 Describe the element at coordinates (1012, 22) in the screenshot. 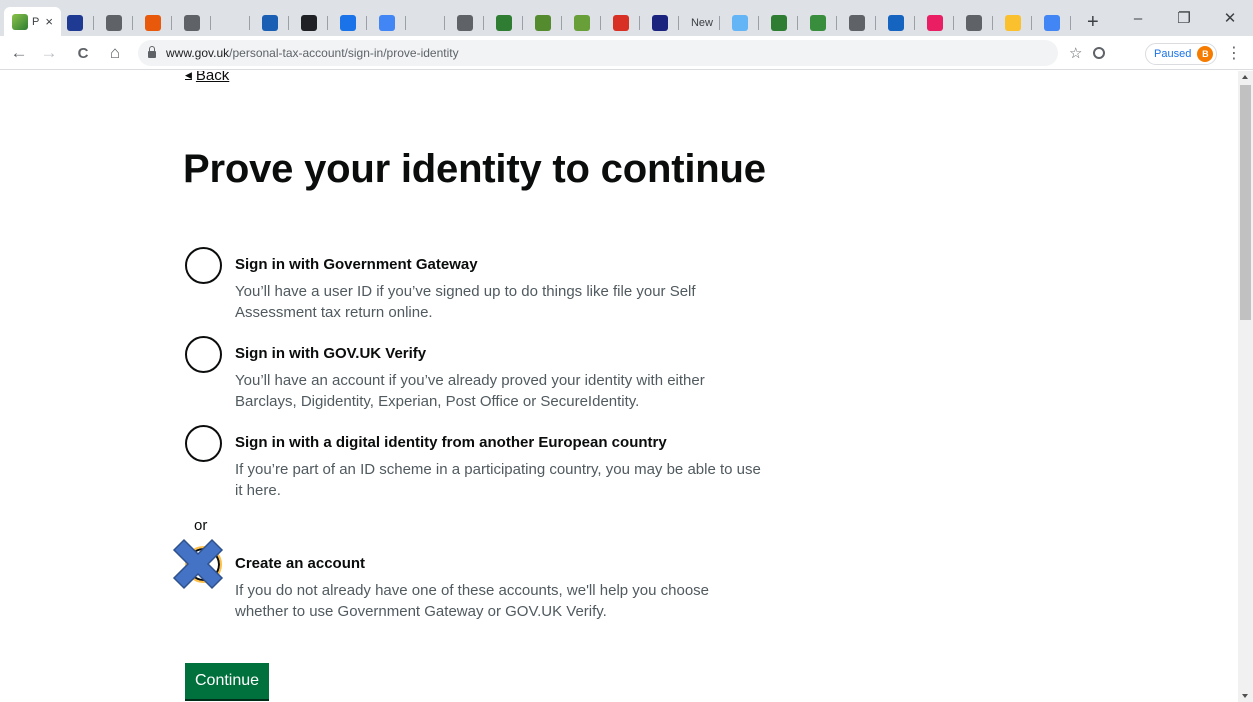

I see `e-icon` at that location.